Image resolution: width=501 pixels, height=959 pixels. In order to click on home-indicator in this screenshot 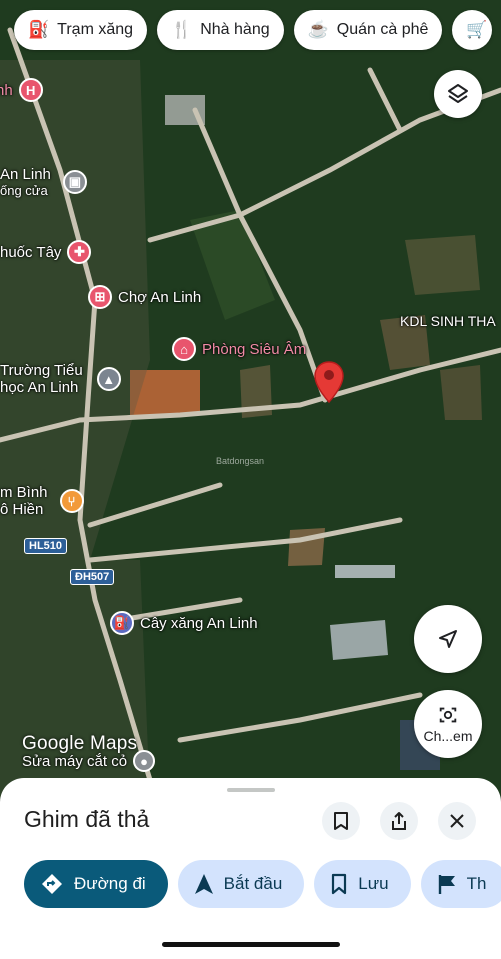, I will do `click(251, 944)`.